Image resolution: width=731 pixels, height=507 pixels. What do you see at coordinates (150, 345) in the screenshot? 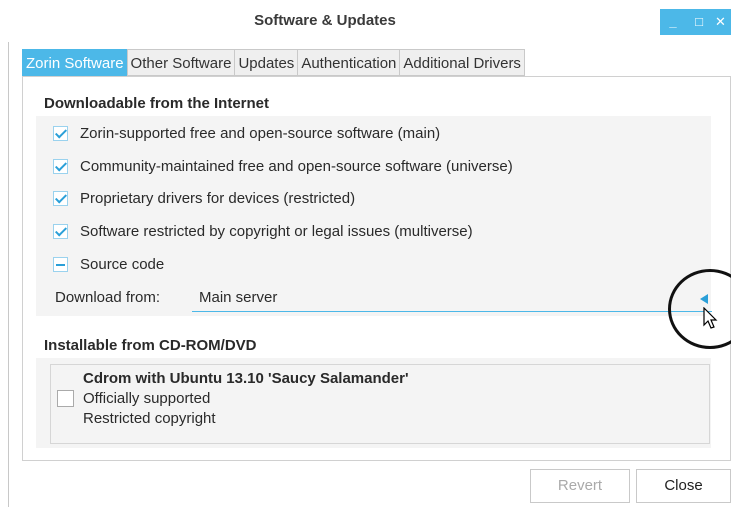
I see `cdrom-section-heading: Installable from CD-ROM/DVD` at bounding box center [150, 345].